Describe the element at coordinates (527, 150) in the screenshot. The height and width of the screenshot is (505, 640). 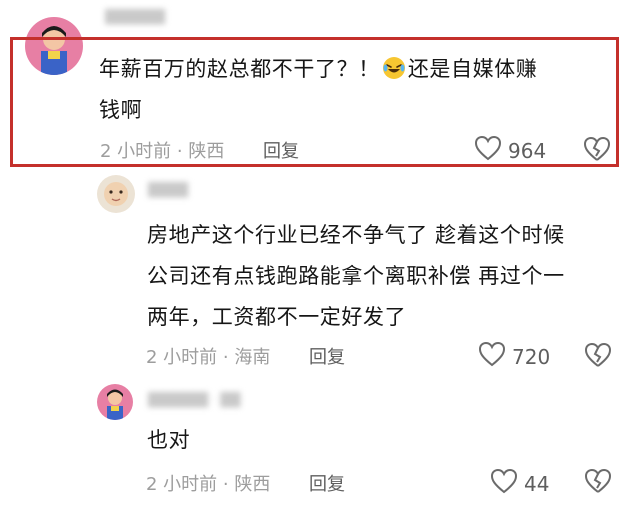
I see `like-count: 964` at that location.